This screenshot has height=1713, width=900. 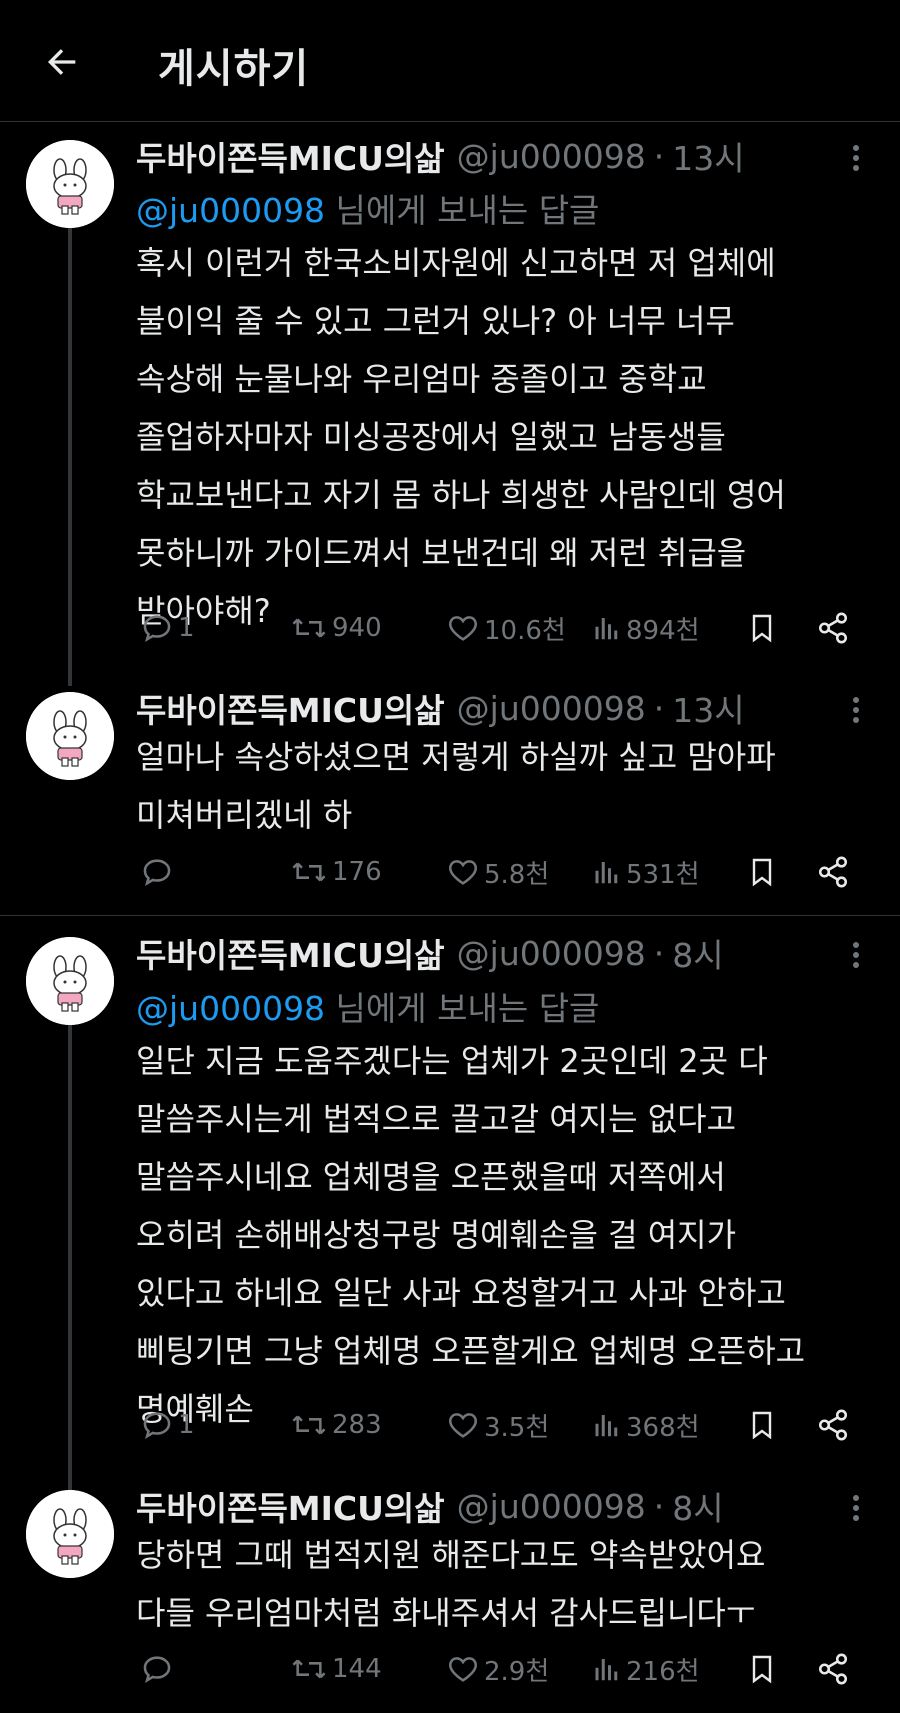 I want to click on like-button: 3.5천, so click(x=497, y=1425).